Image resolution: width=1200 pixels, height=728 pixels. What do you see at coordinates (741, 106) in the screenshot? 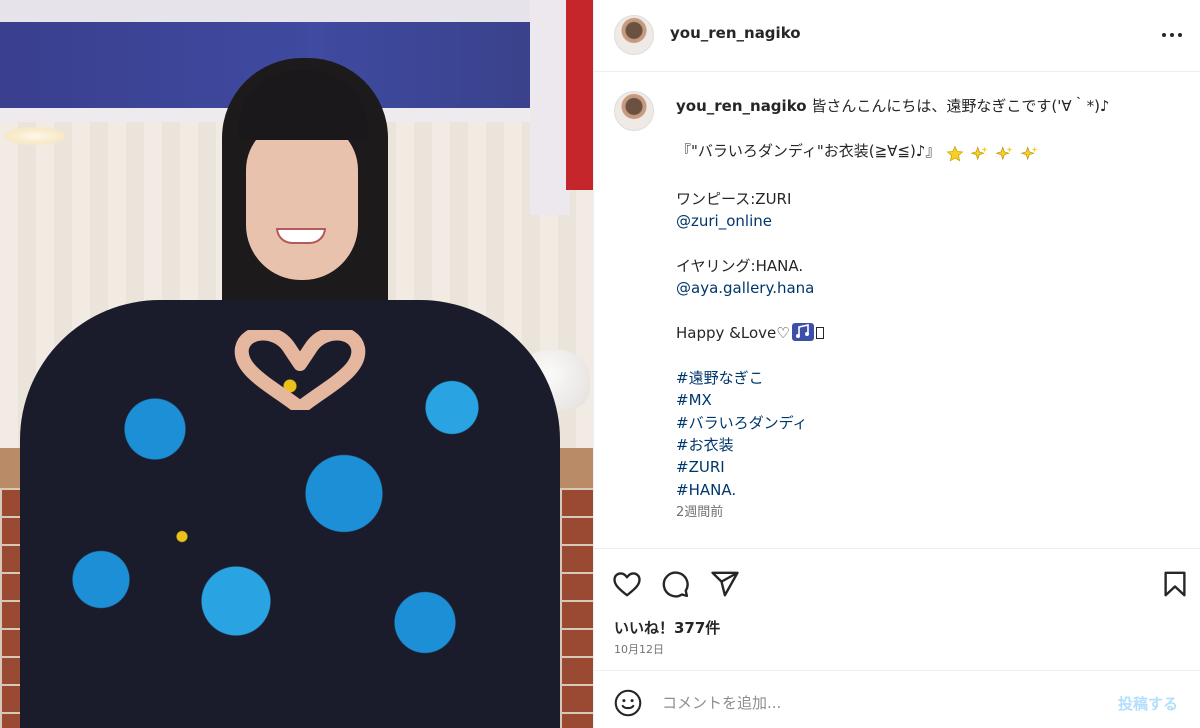
I see `caption-username: you_ren_nagiko` at bounding box center [741, 106].